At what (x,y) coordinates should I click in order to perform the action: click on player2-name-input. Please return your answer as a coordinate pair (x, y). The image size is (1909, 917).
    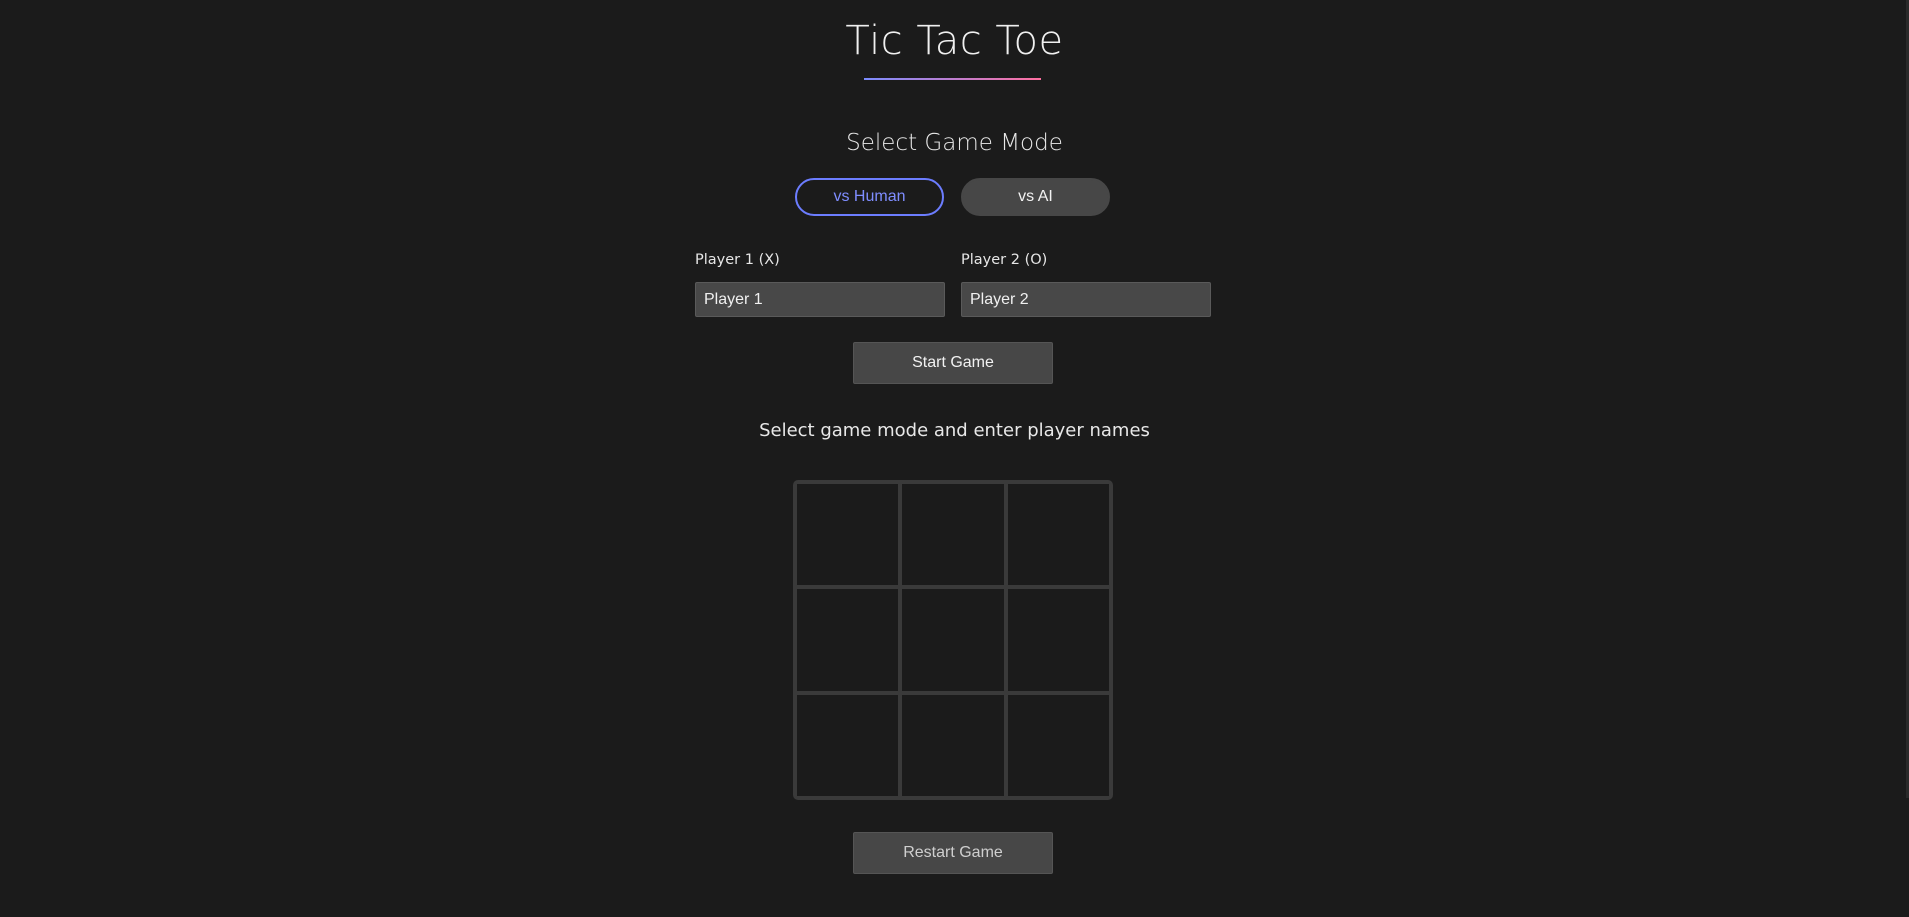
    Looking at the image, I should click on (1086, 299).